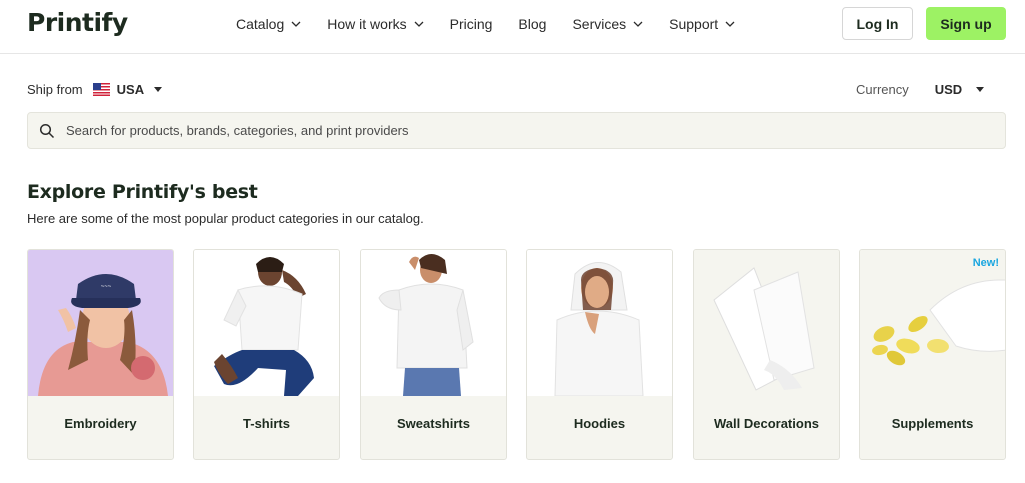  I want to click on category-card-t-shirts: T-shirts, so click(266, 354).